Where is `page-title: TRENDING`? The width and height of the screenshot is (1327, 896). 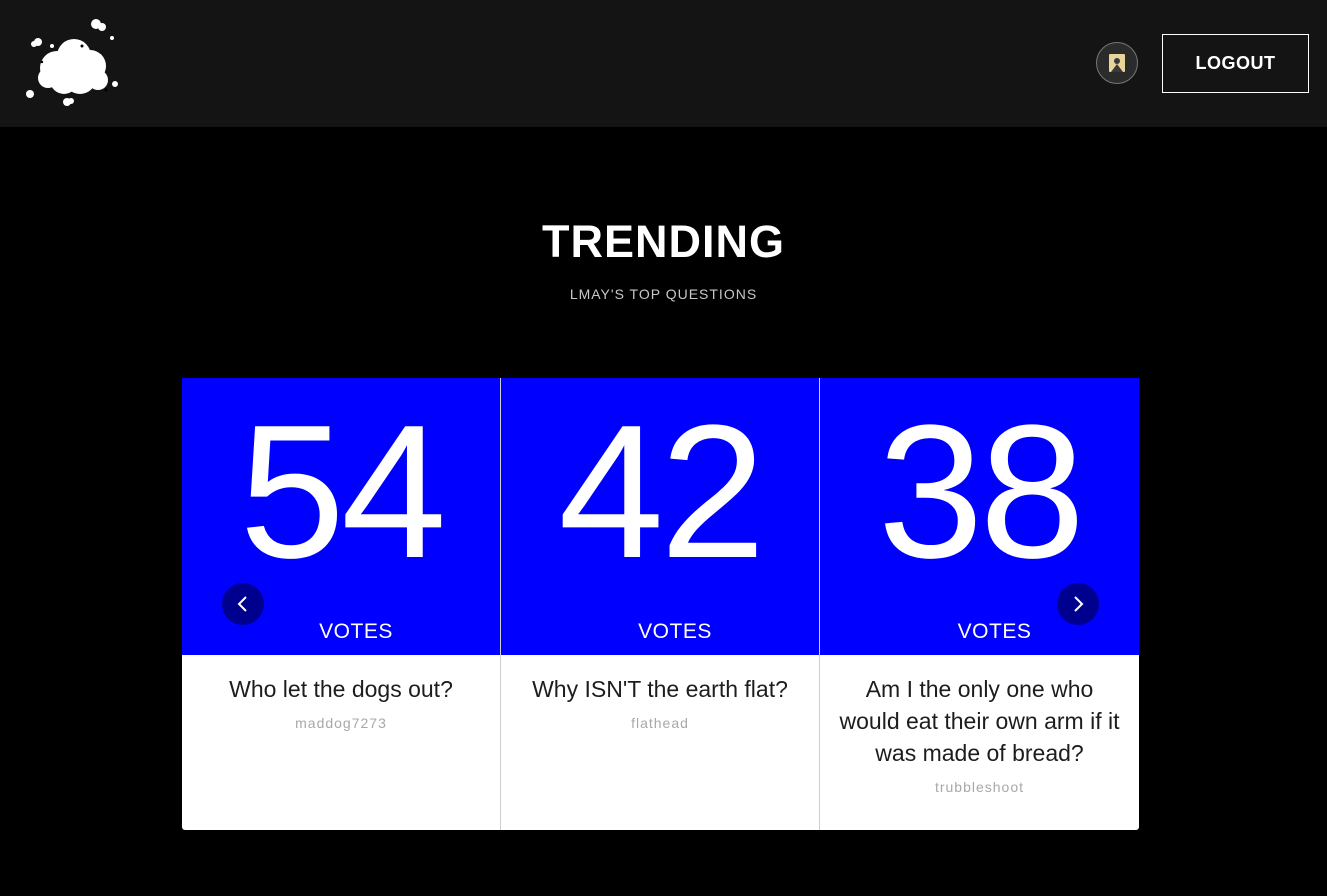 page-title: TRENDING is located at coordinates (663, 241).